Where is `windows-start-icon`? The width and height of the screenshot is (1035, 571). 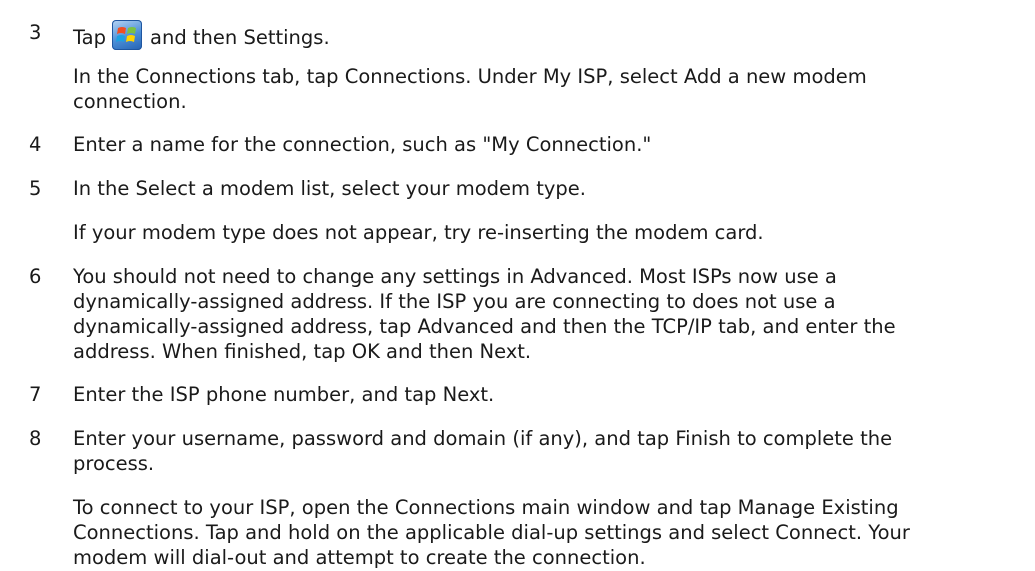
windows-start-icon is located at coordinates (127, 35).